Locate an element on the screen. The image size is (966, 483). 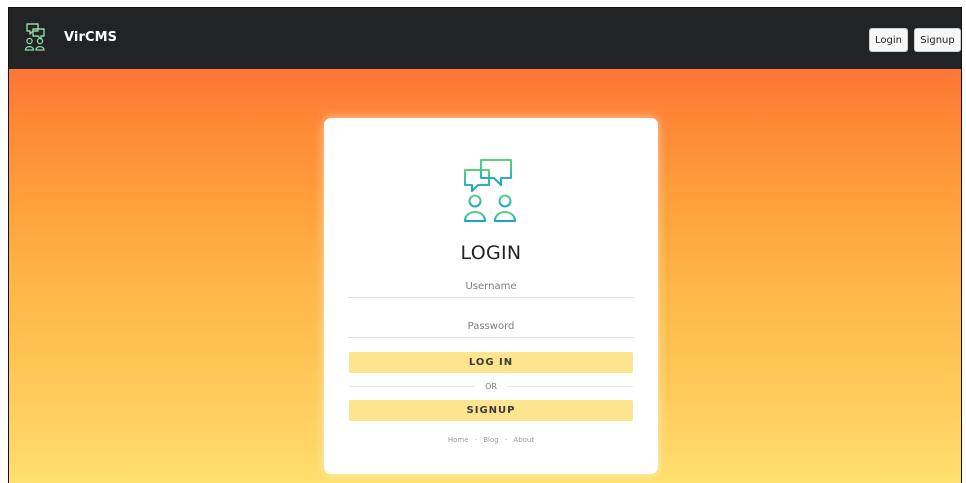
nav-login-button: Login is located at coordinates (888, 40).